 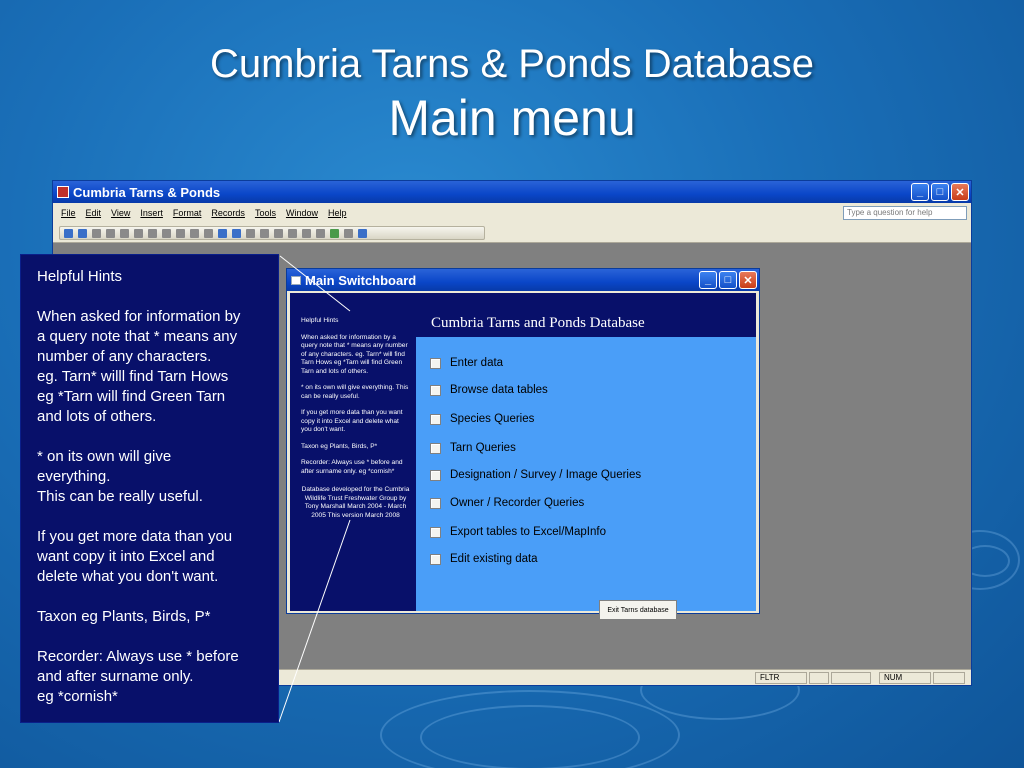 What do you see at coordinates (152, 233) in the screenshot?
I see `cut-icon` at bounding box center [152, 233].